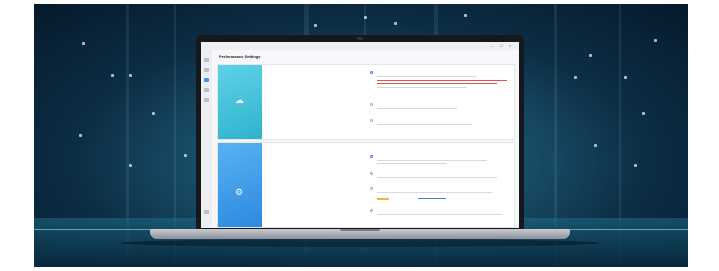 This screenshot has height=271, width=719. What do you see at coordinates (360, 234) in the screenshot?
I see `laptop-base` at bounding box center [360, 234].